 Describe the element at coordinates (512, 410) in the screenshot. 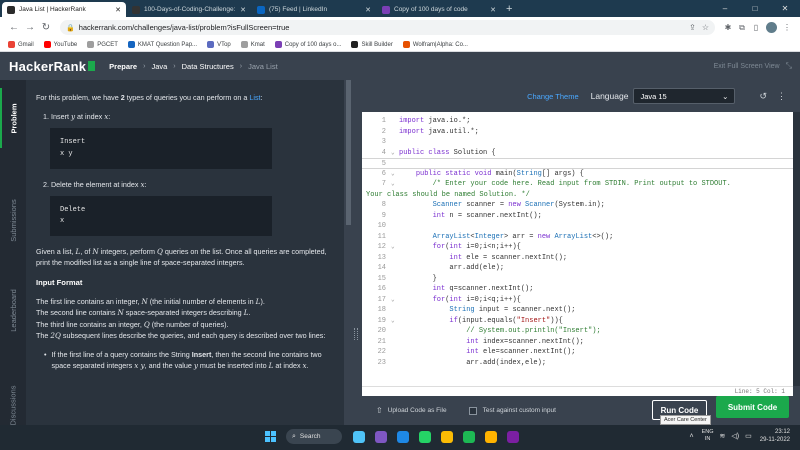

I see `custom-input-toggle: Test against custom input` at that location.